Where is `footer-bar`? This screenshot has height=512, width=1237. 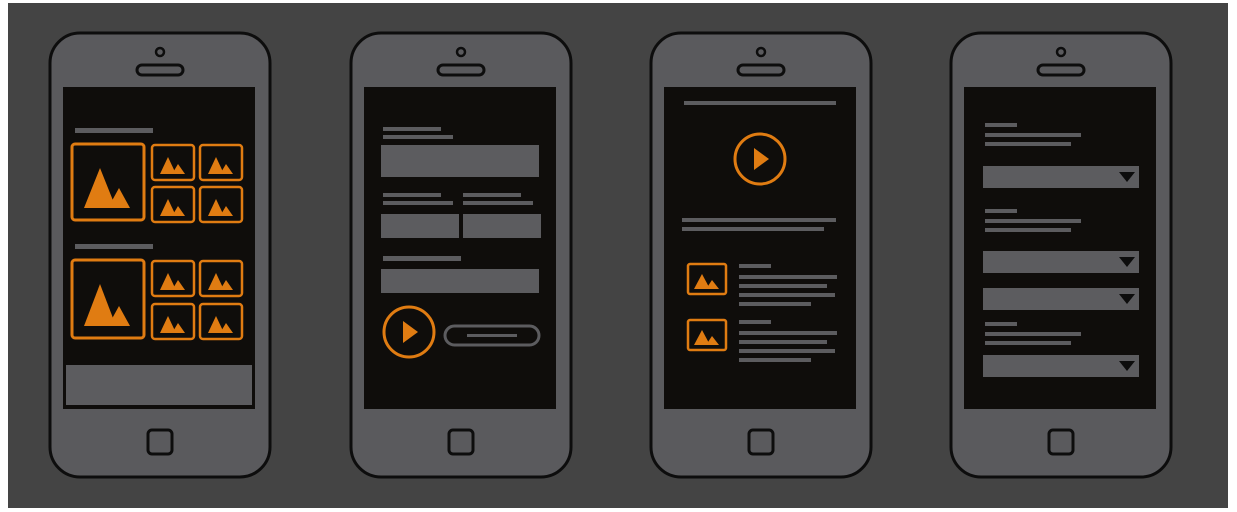 footer-bar is located at coordinates (159, 385).